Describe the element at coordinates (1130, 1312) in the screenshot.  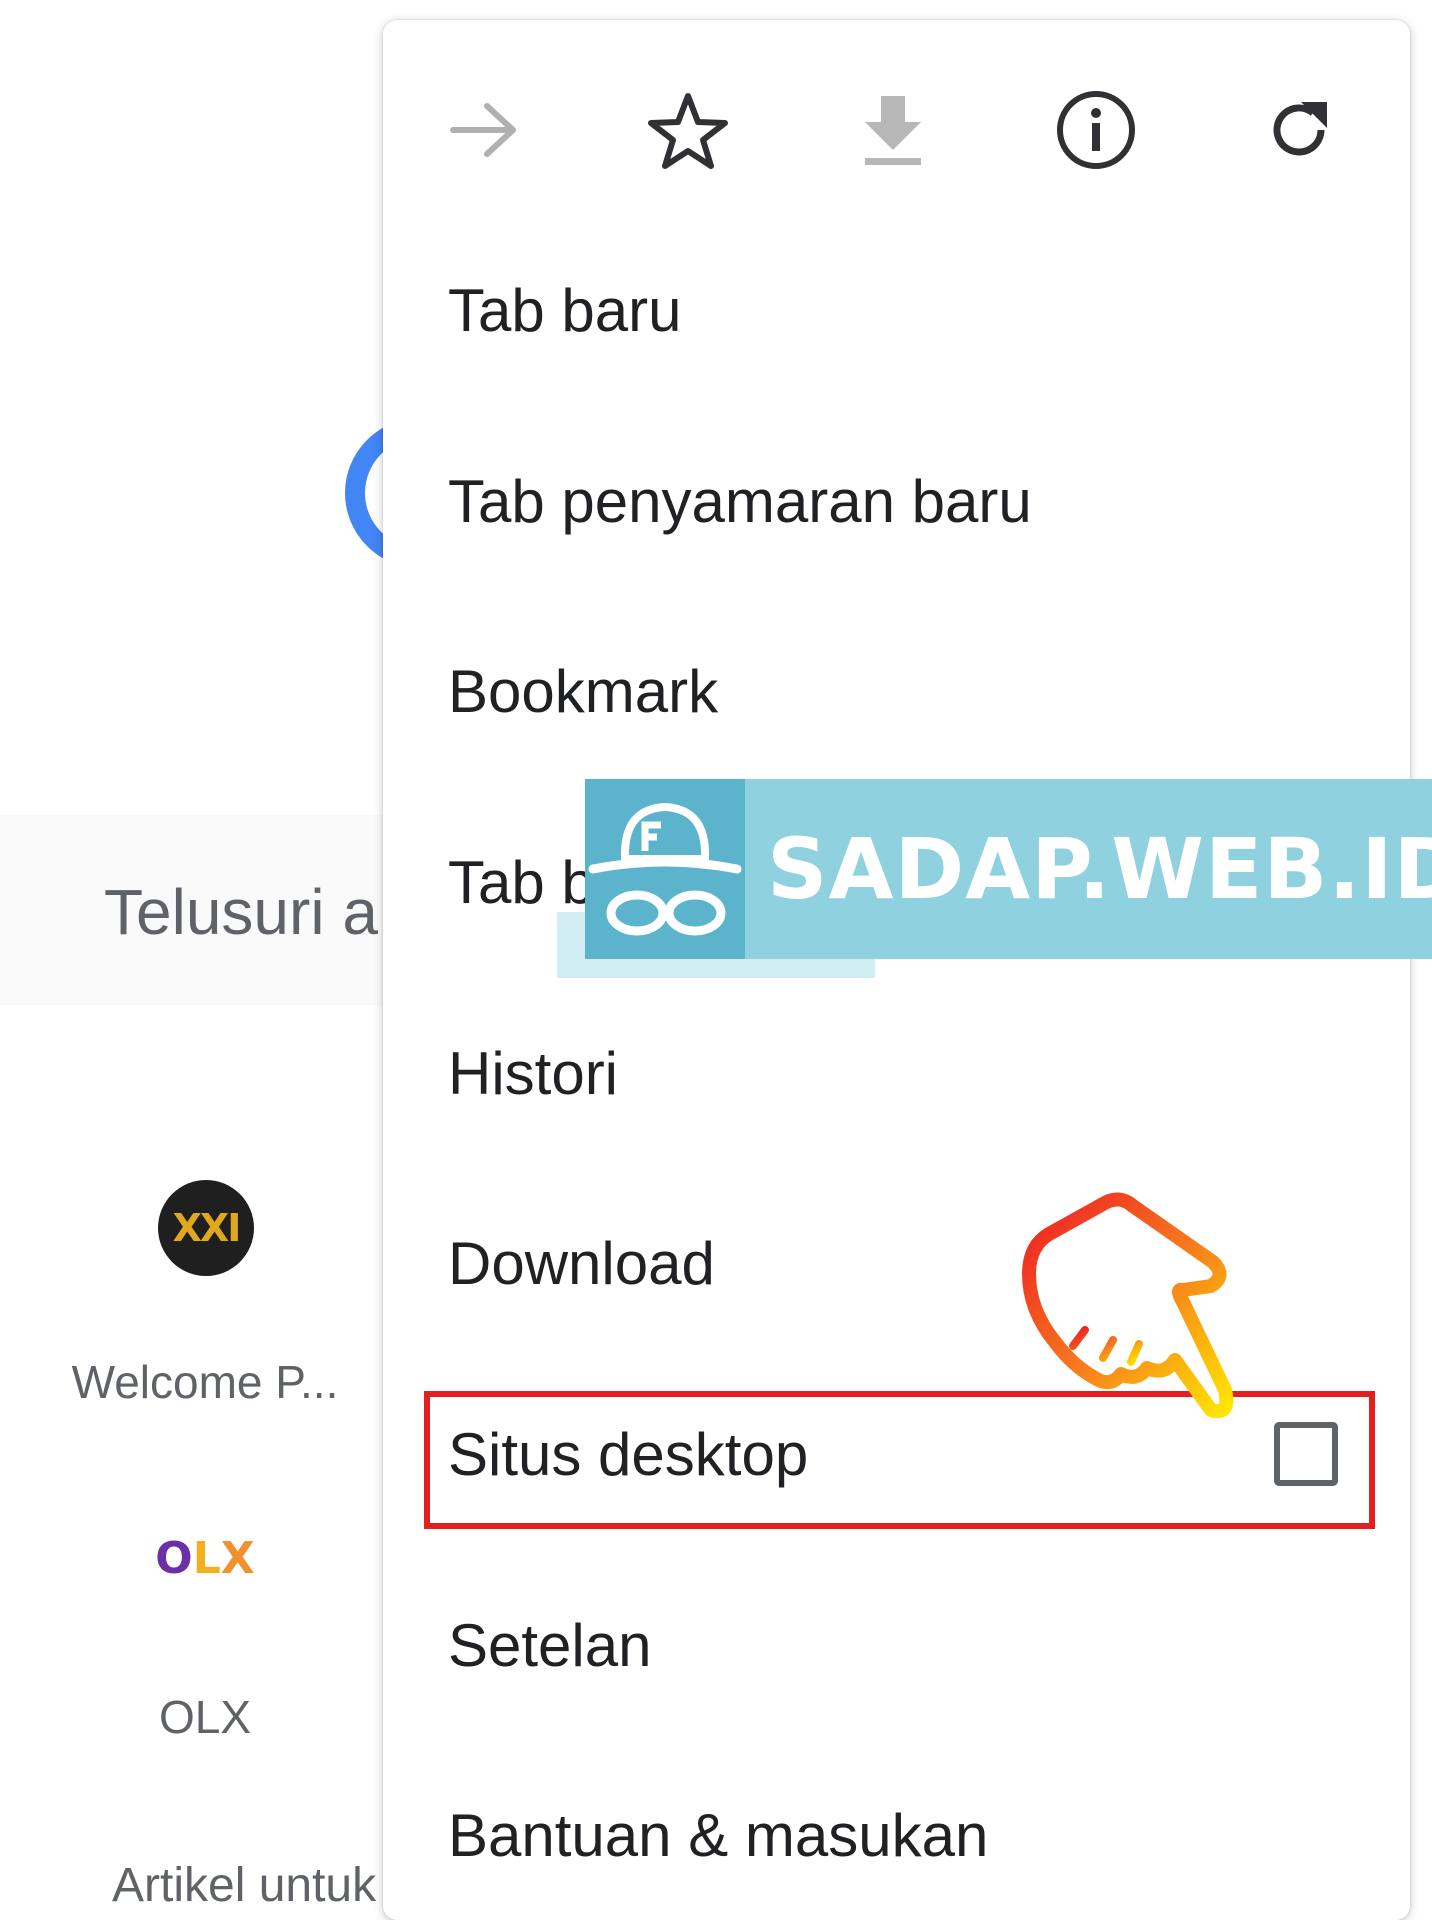
I see `pointing-hand-icon` at that location.